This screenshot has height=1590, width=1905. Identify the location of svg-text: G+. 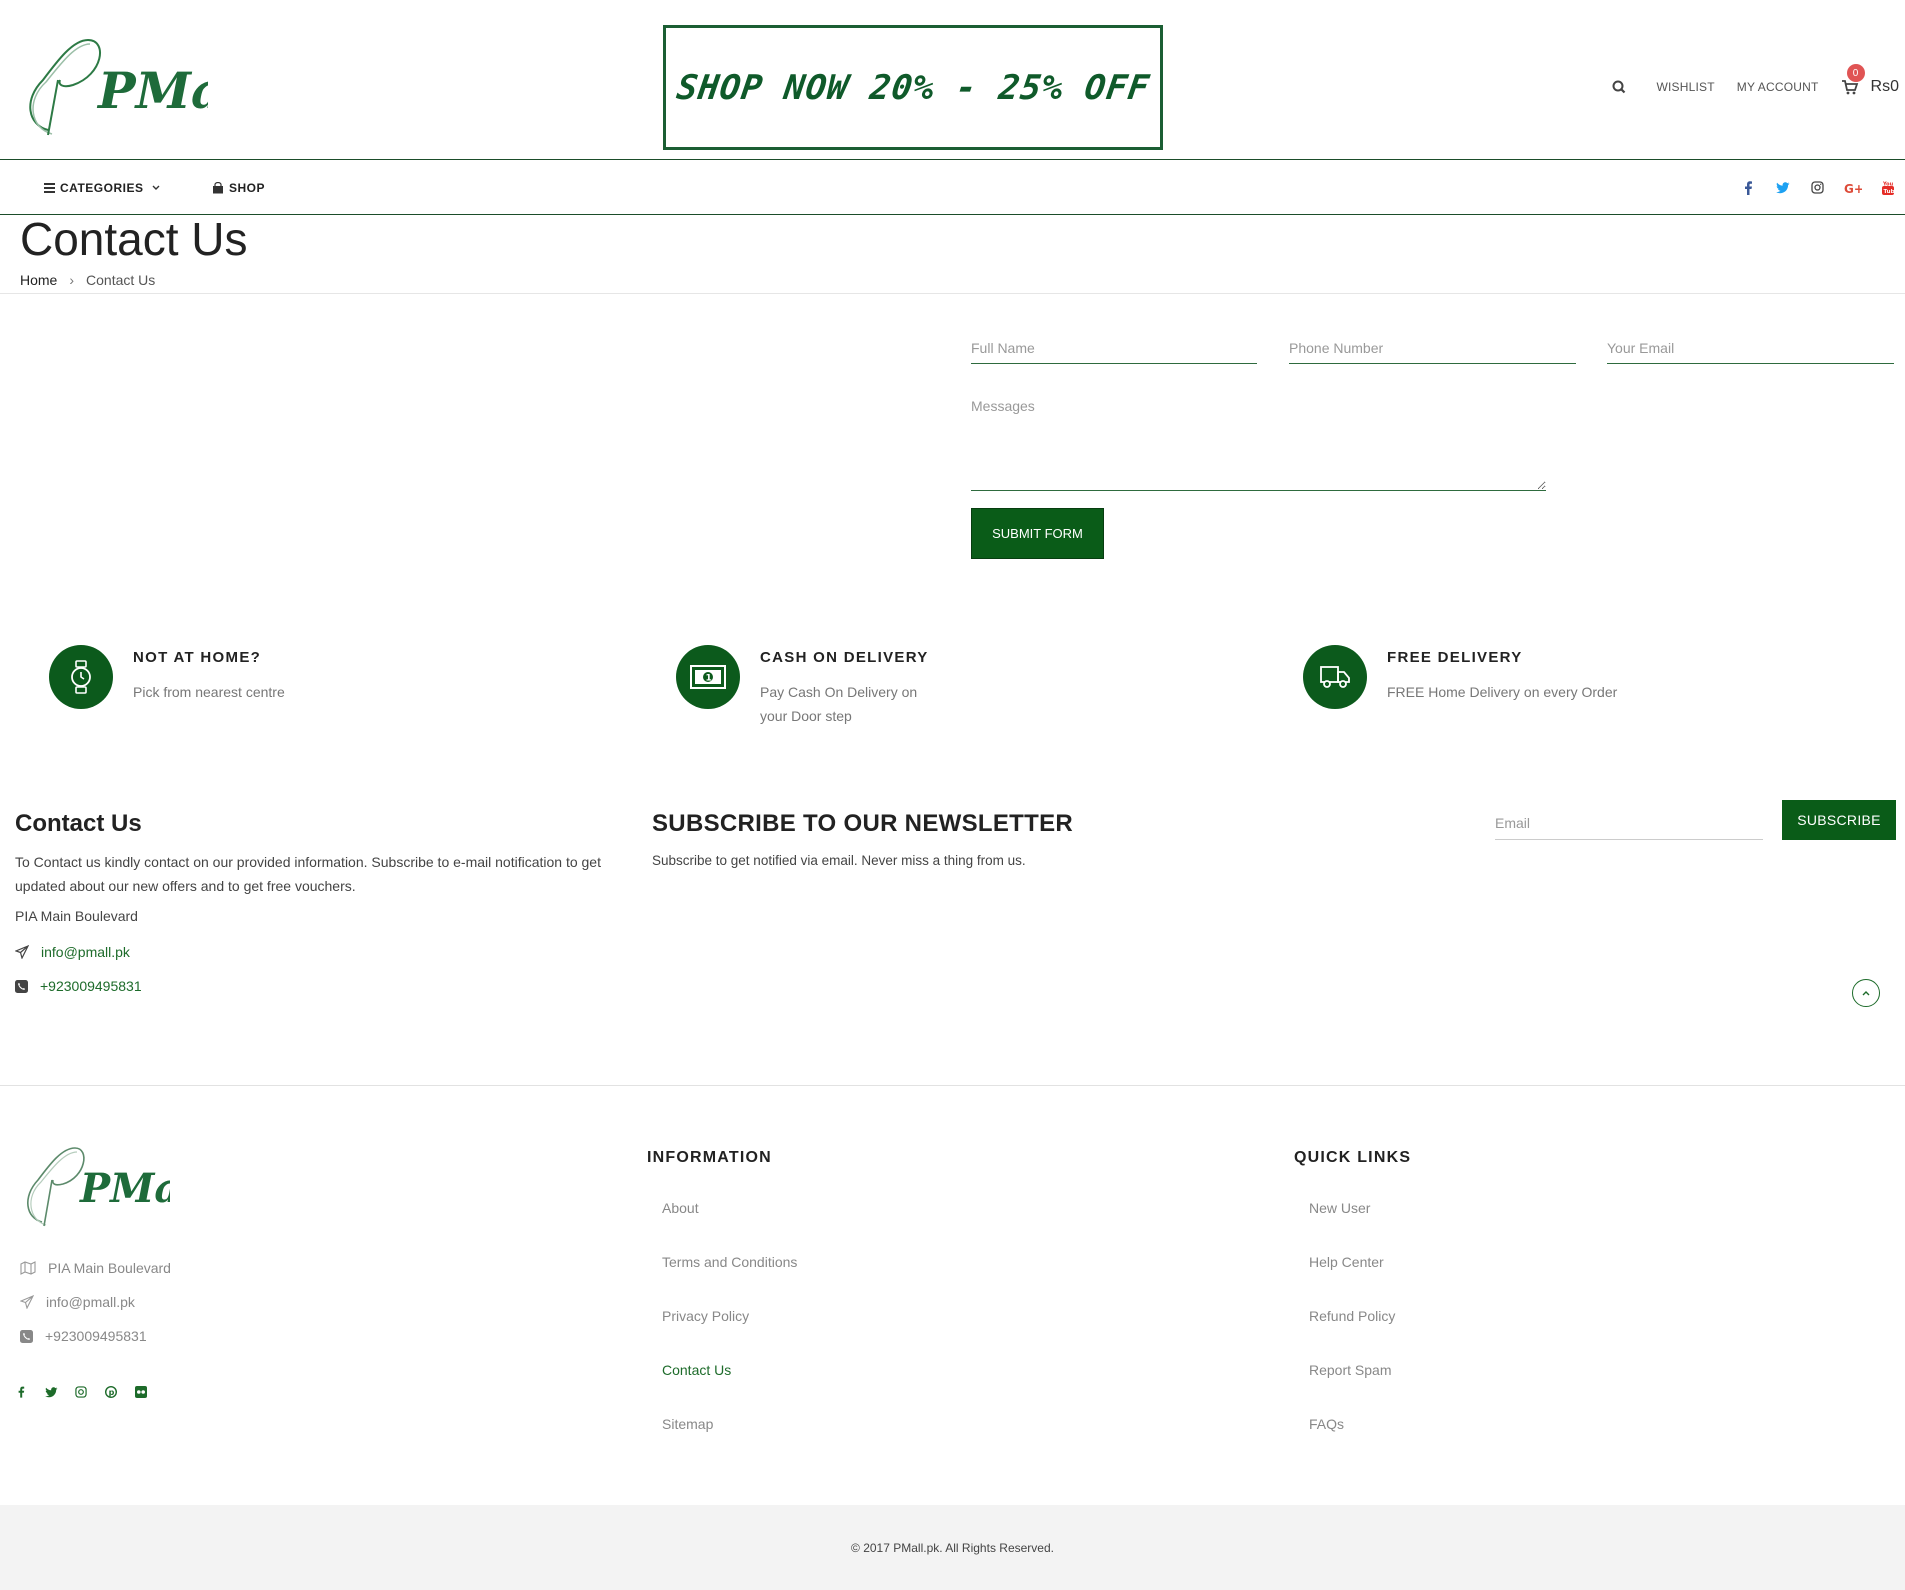
(1853, 188).